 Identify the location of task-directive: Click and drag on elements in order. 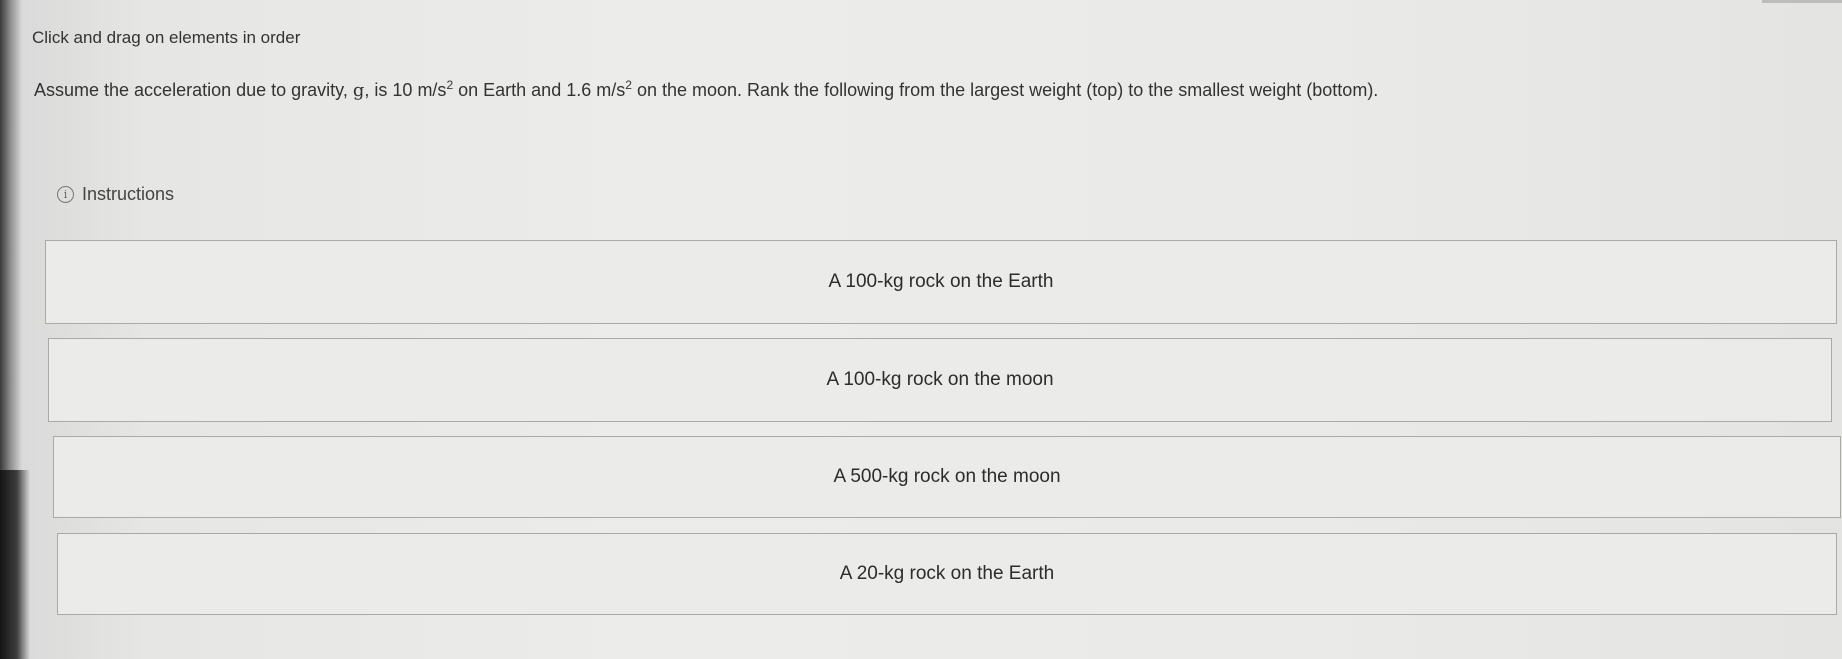
(166, 37).